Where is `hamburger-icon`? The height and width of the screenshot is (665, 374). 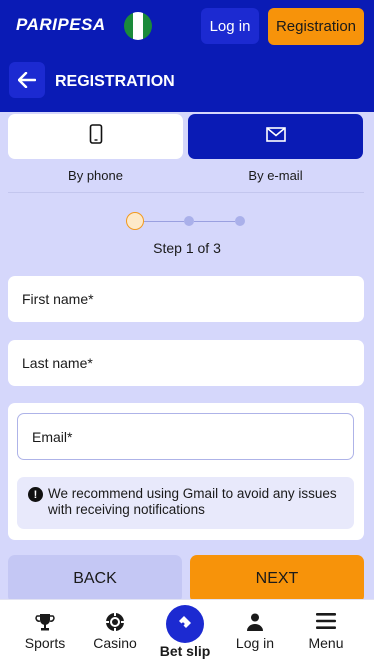
hamburger-icon is located at coordinates (326, 621).